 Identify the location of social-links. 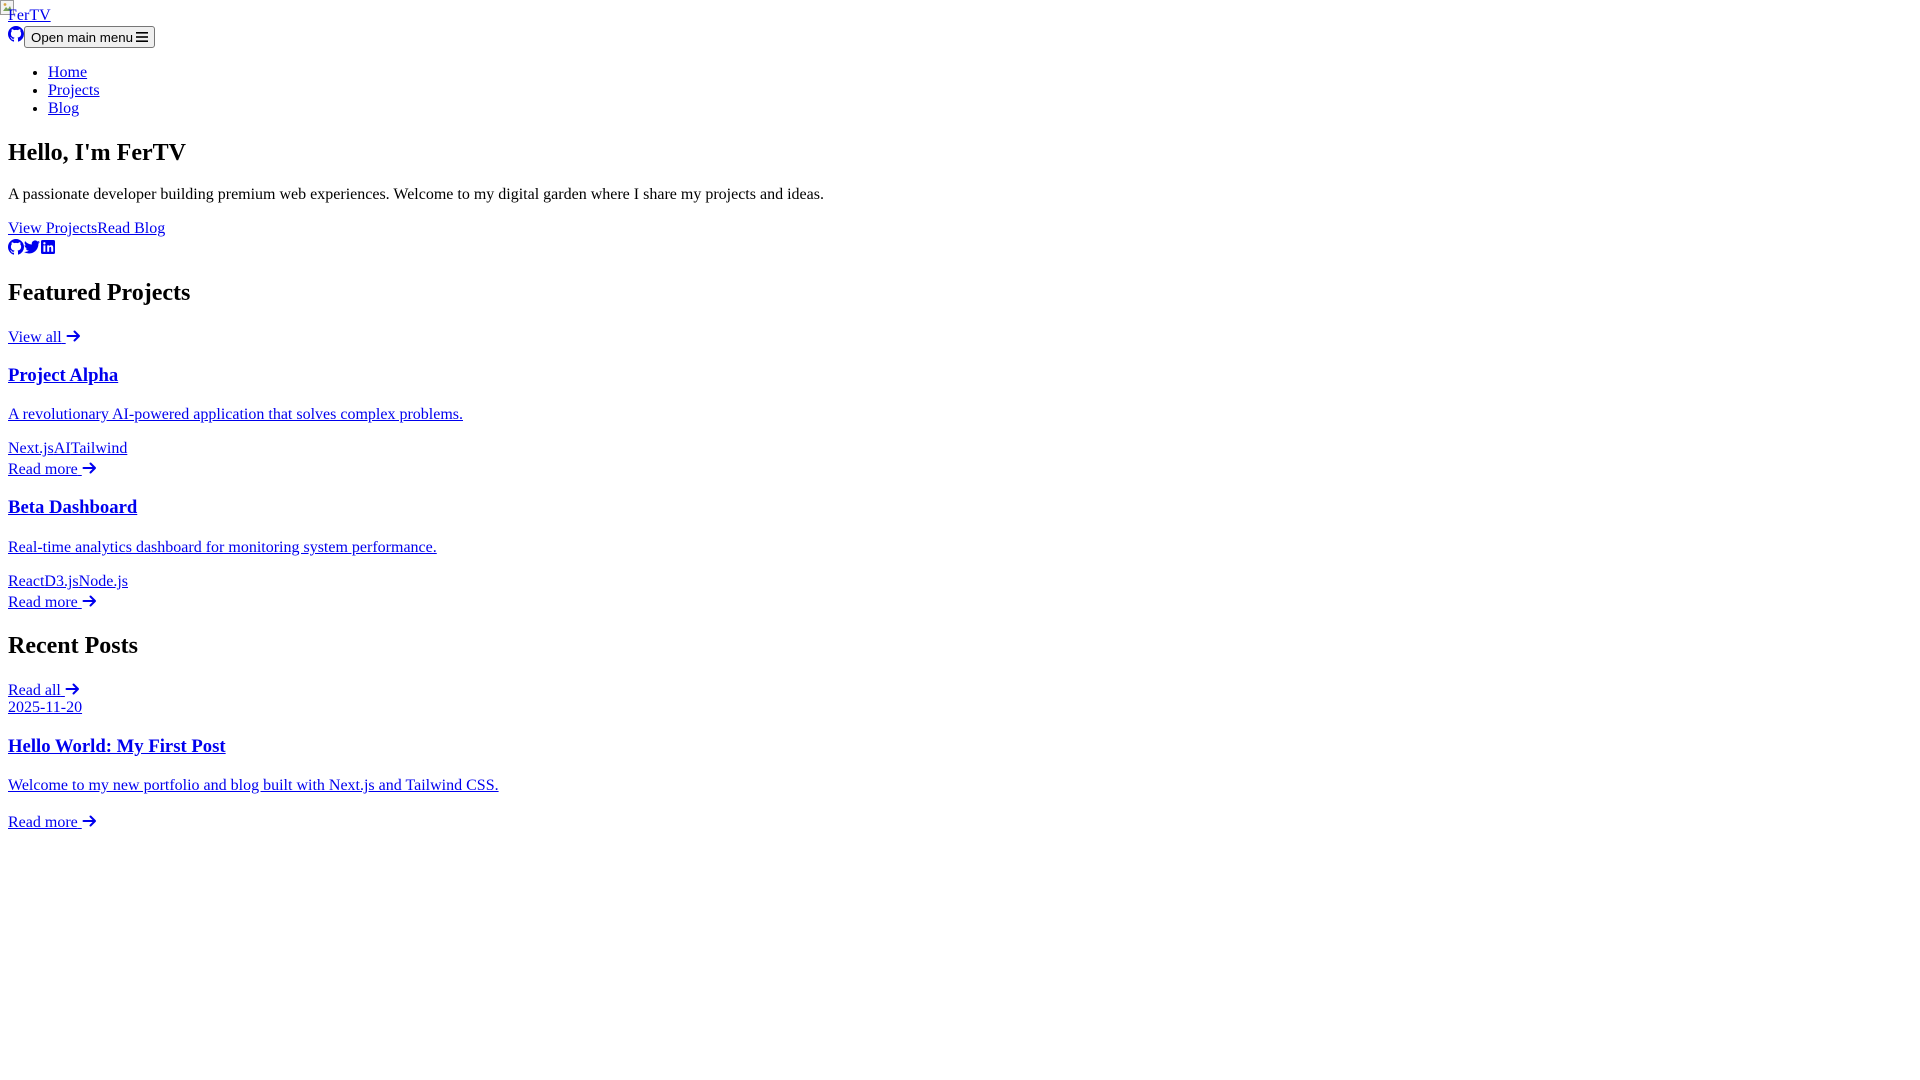
(32, 247).